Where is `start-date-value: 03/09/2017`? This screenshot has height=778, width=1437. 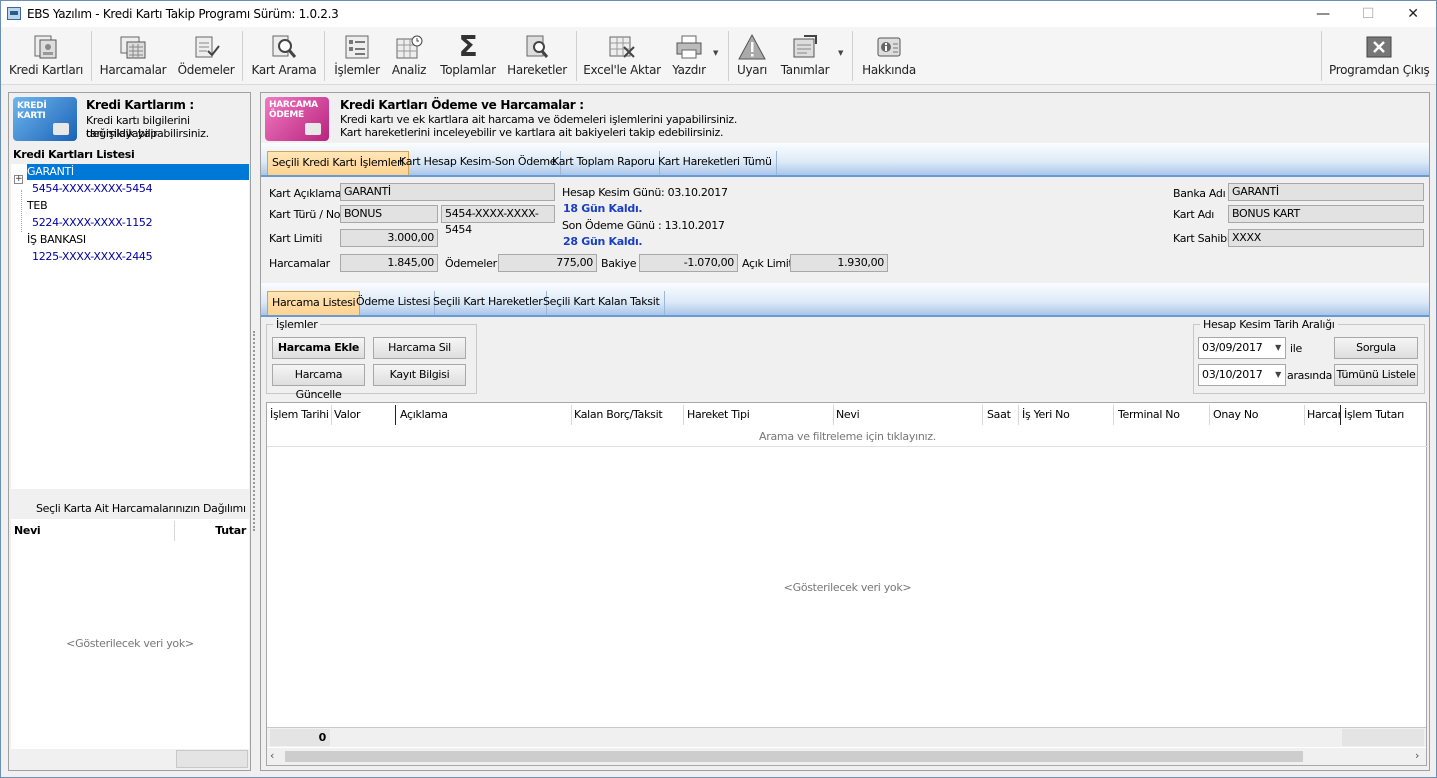
start-date-value: 03/09/2017 is located at coordinates (1232, 347).